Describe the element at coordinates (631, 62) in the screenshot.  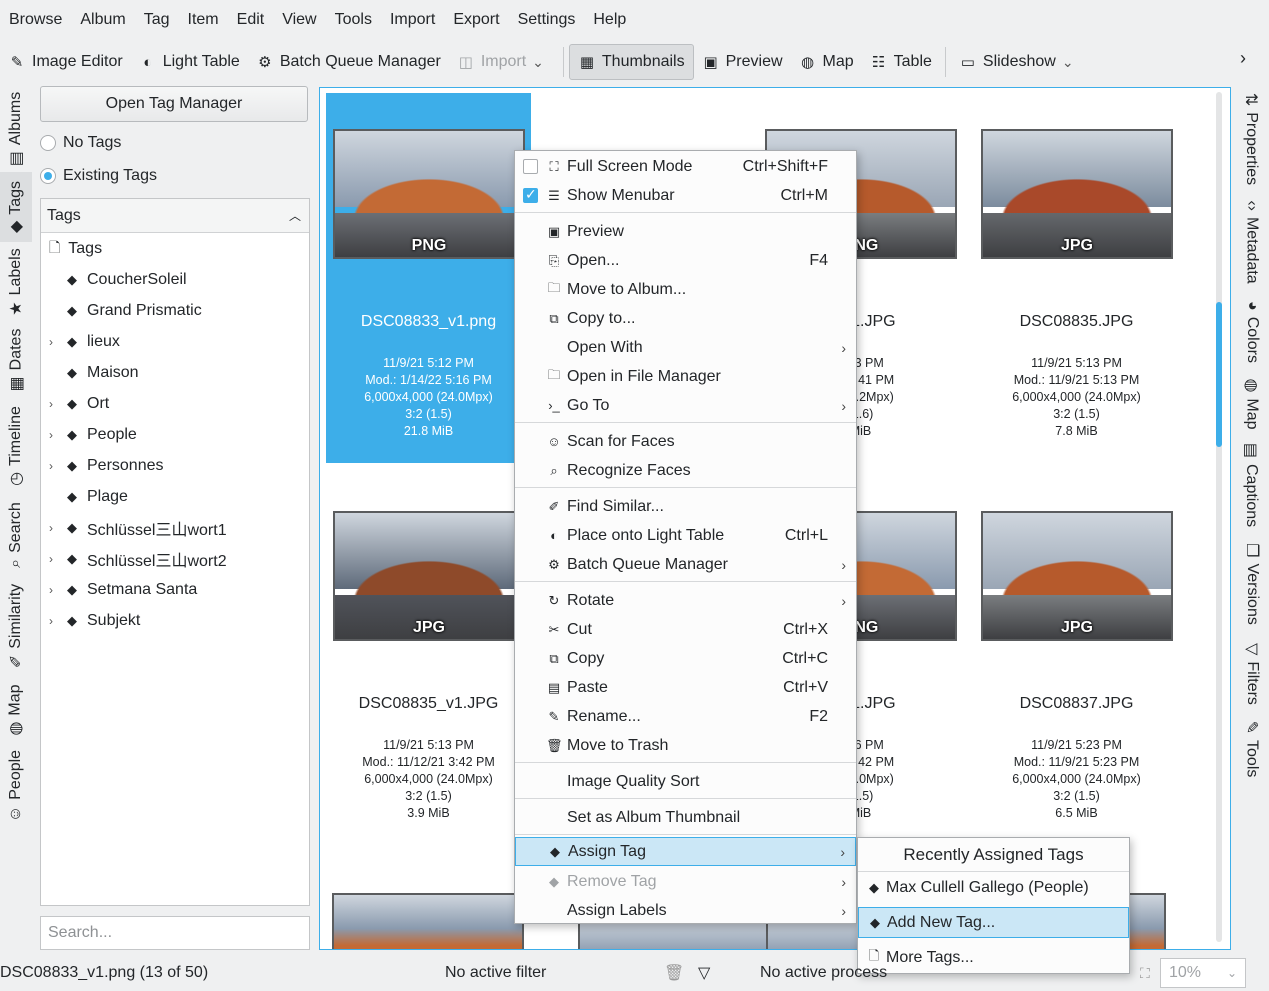
I see `thumbnails-button: ▦ Thumbnails` at that location.